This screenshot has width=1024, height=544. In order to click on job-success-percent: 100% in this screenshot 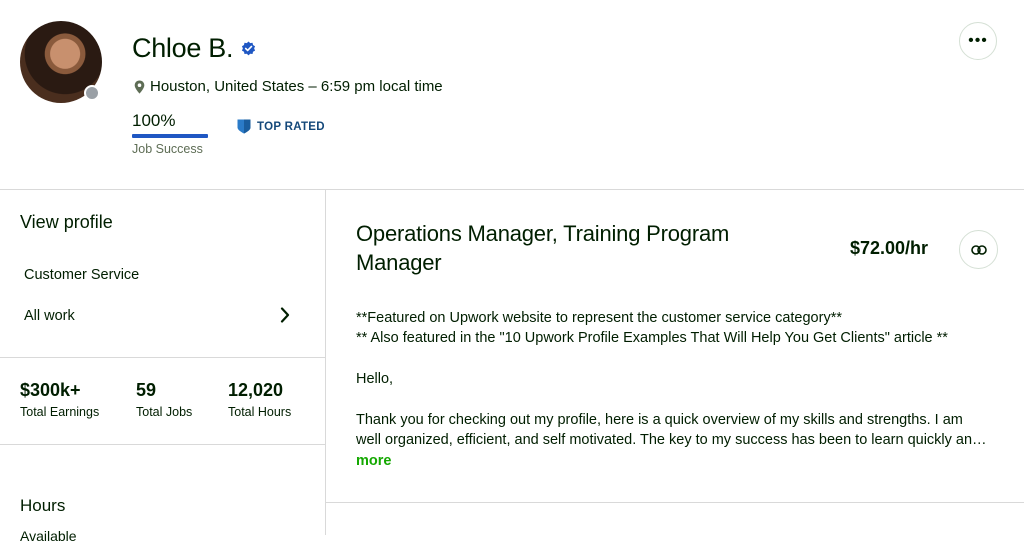, I will do `click(154, 120)`.